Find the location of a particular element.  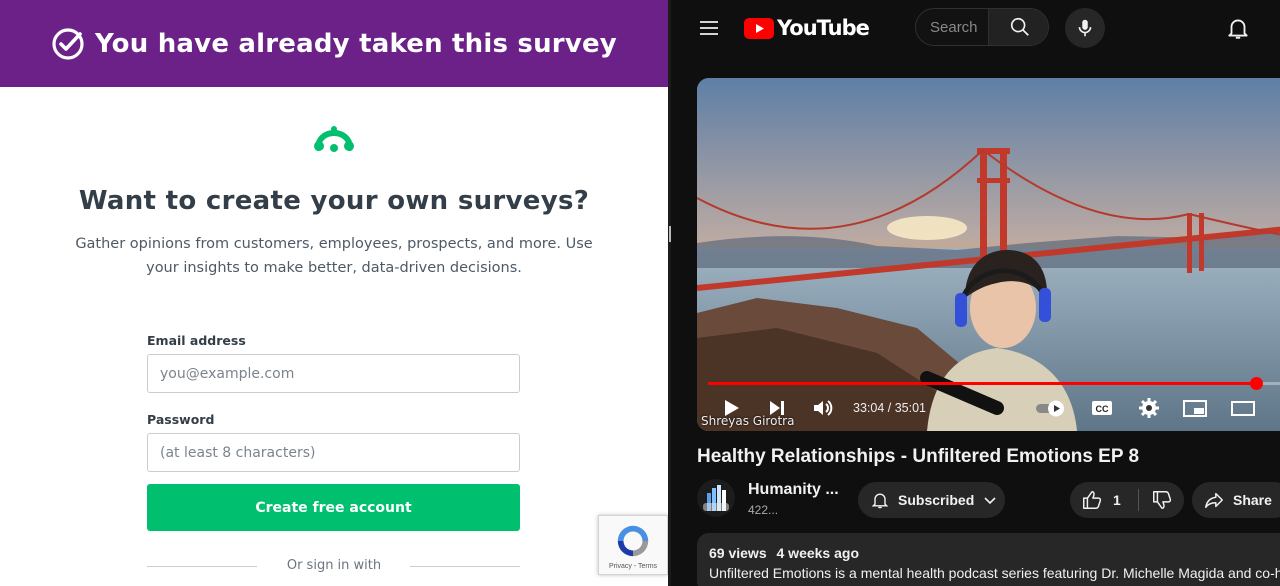

channel-avatar-icon is located at coordinates (716, 498).